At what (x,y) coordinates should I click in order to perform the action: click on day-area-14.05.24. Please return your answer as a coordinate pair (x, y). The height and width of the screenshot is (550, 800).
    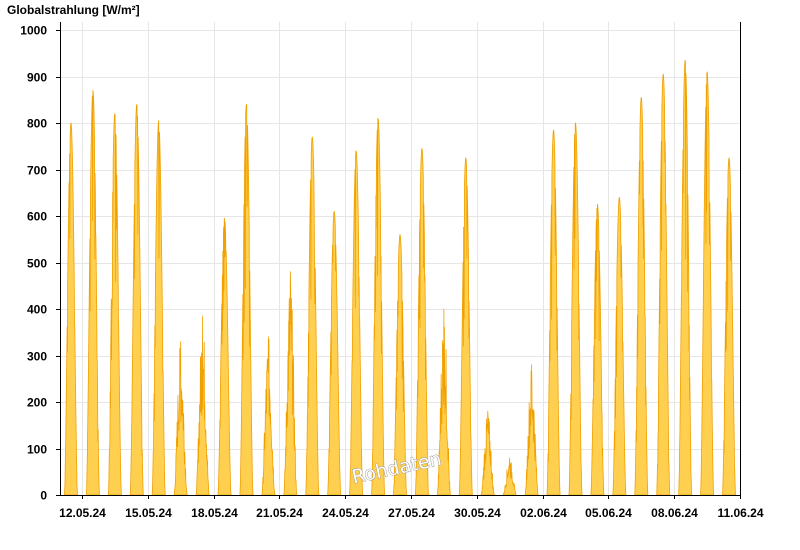
    Looking at the image, I should click on (136, 300).